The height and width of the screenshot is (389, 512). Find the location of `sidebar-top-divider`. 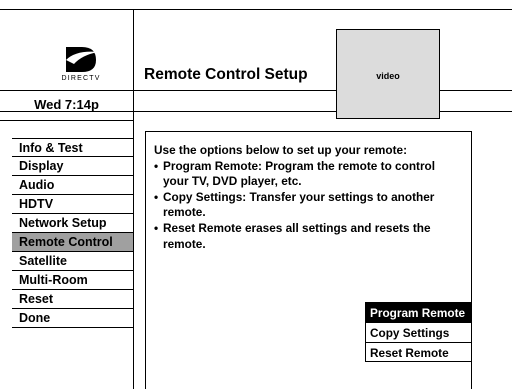

sidebar-top-divider is located at coordinates (66, 120).